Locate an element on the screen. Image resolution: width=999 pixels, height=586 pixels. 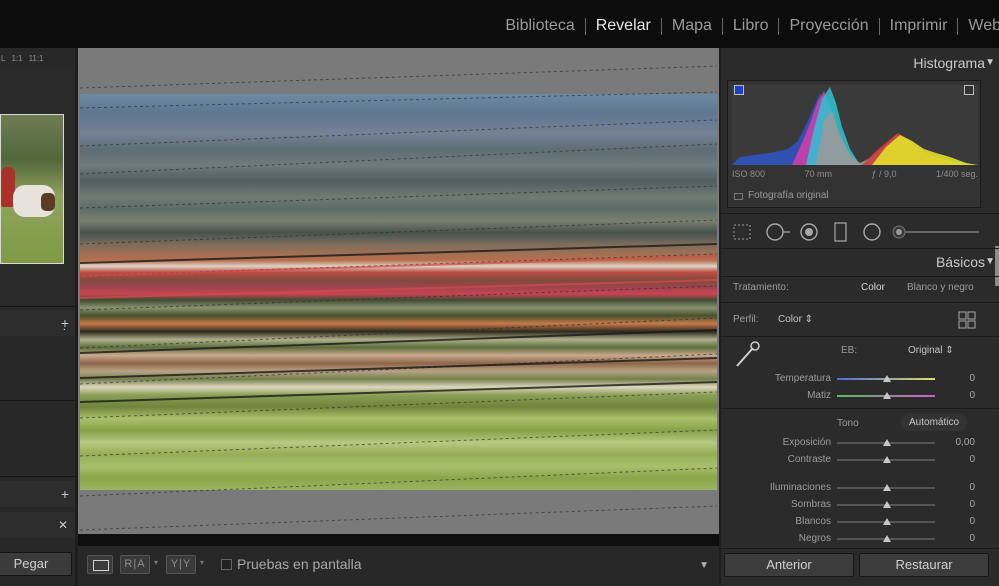
zoom-option: 11:1 is located at coordinates (36, 61).